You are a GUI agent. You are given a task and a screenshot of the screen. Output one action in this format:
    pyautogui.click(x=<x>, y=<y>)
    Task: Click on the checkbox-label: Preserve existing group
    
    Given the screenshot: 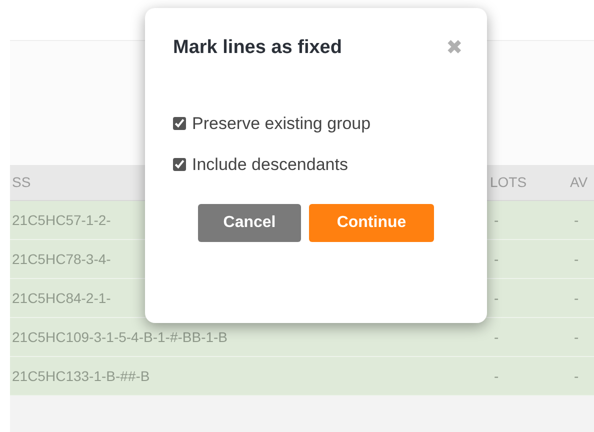 What is the action you would take?
    pyautogui.click(x=281, y=123)
    